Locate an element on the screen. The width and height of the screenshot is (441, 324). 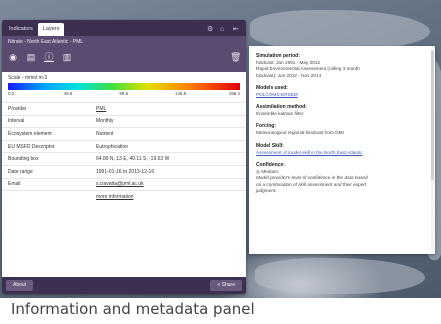
table-row: EU MSFD Descriptor Eutrophication is located at coordinates (124, 146).